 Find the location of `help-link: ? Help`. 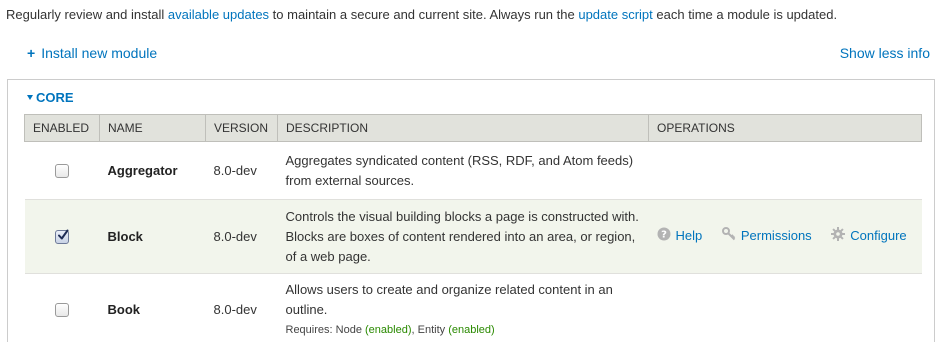

help-link: ? Help is located at coordinates (680, 236).